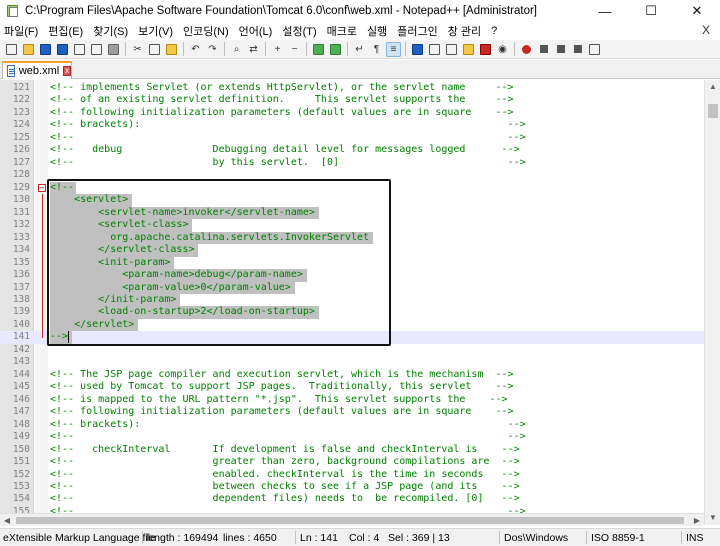  Describe the element at coordinates (28, 49) in the screenshot. I see `open-file-icon` at that location.